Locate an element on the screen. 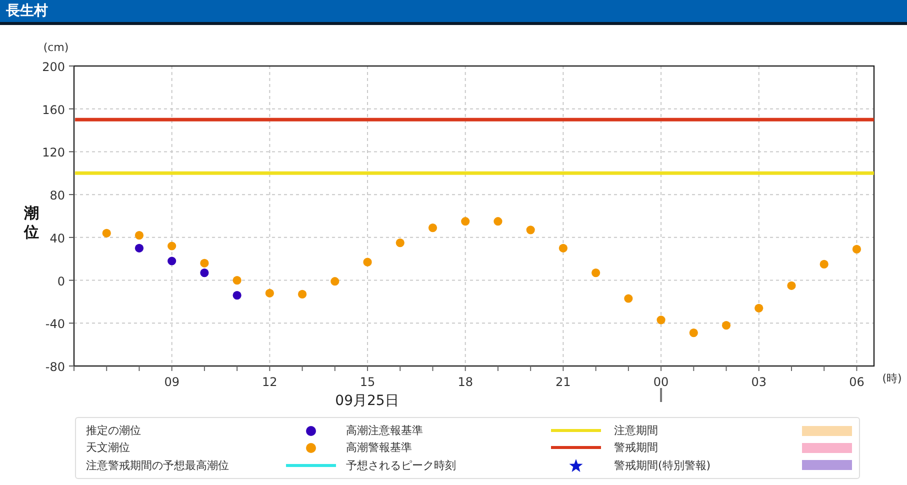 The width and height of the screenshot is (907, 485). legend-label: 推定の潮位 is located at coordinates (114, 430).